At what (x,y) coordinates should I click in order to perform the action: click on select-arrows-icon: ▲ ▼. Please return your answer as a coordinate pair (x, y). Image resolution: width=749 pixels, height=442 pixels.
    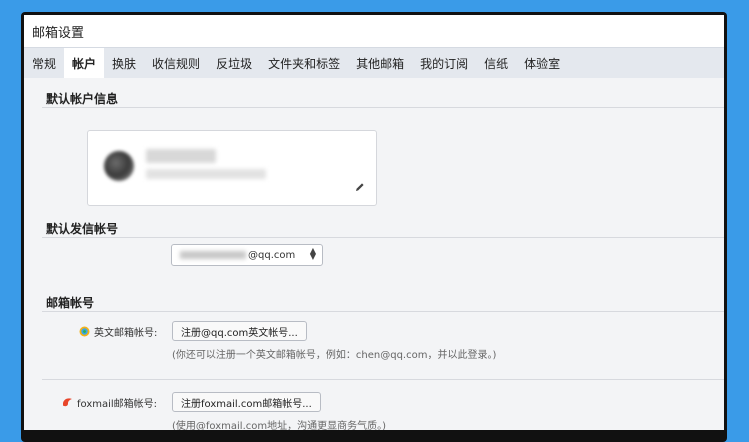
    Looking at the image, I should click on (312, 253).